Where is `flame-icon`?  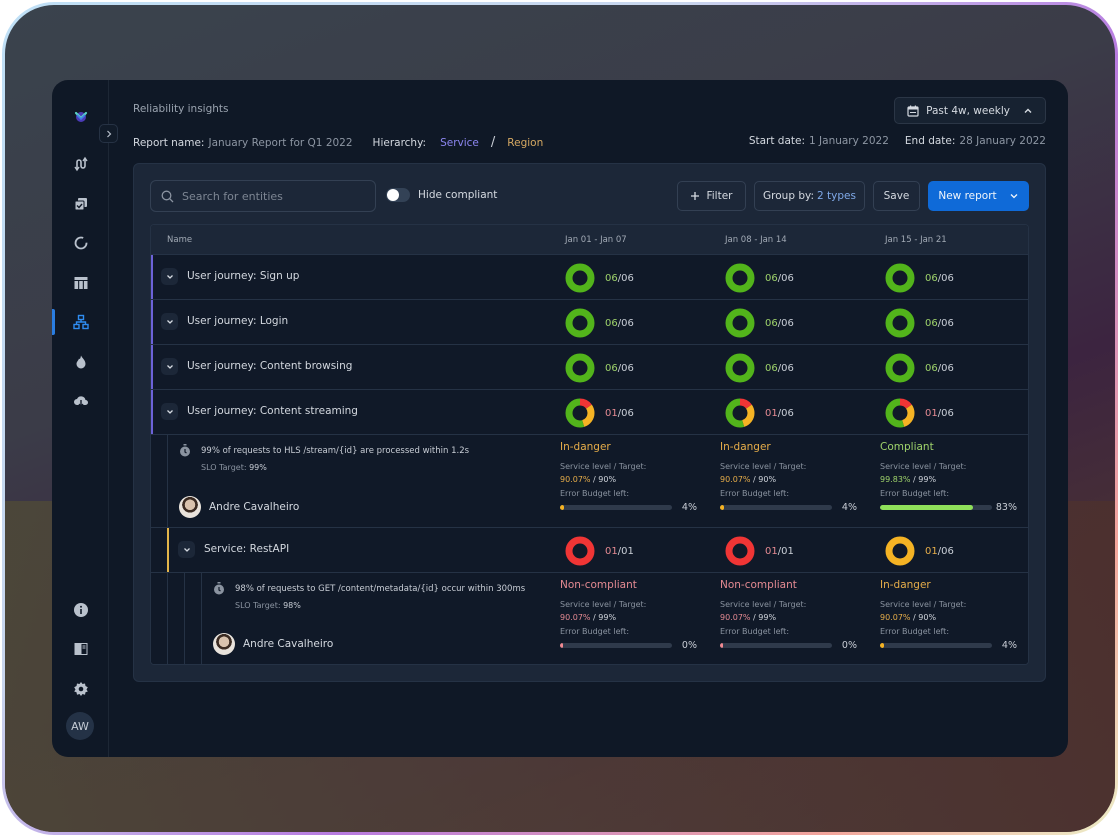
flame-icon is located at coordinates (80, 362).